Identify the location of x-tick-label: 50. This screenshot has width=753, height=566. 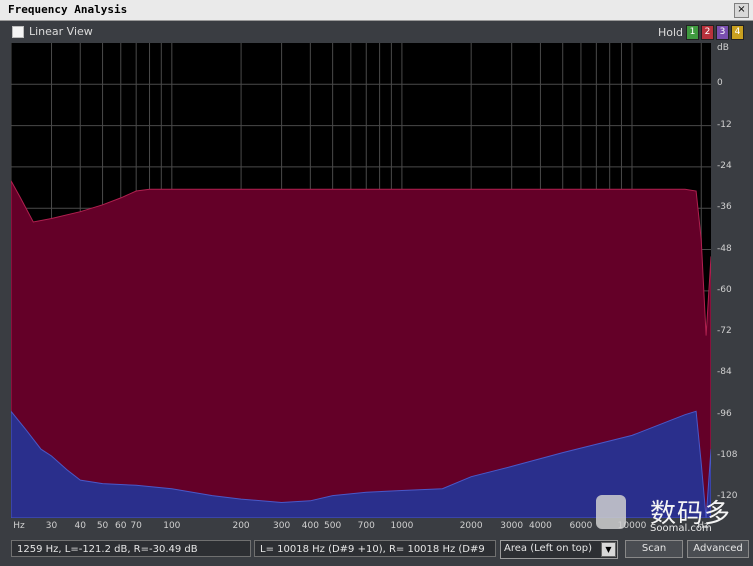
(102, 526).